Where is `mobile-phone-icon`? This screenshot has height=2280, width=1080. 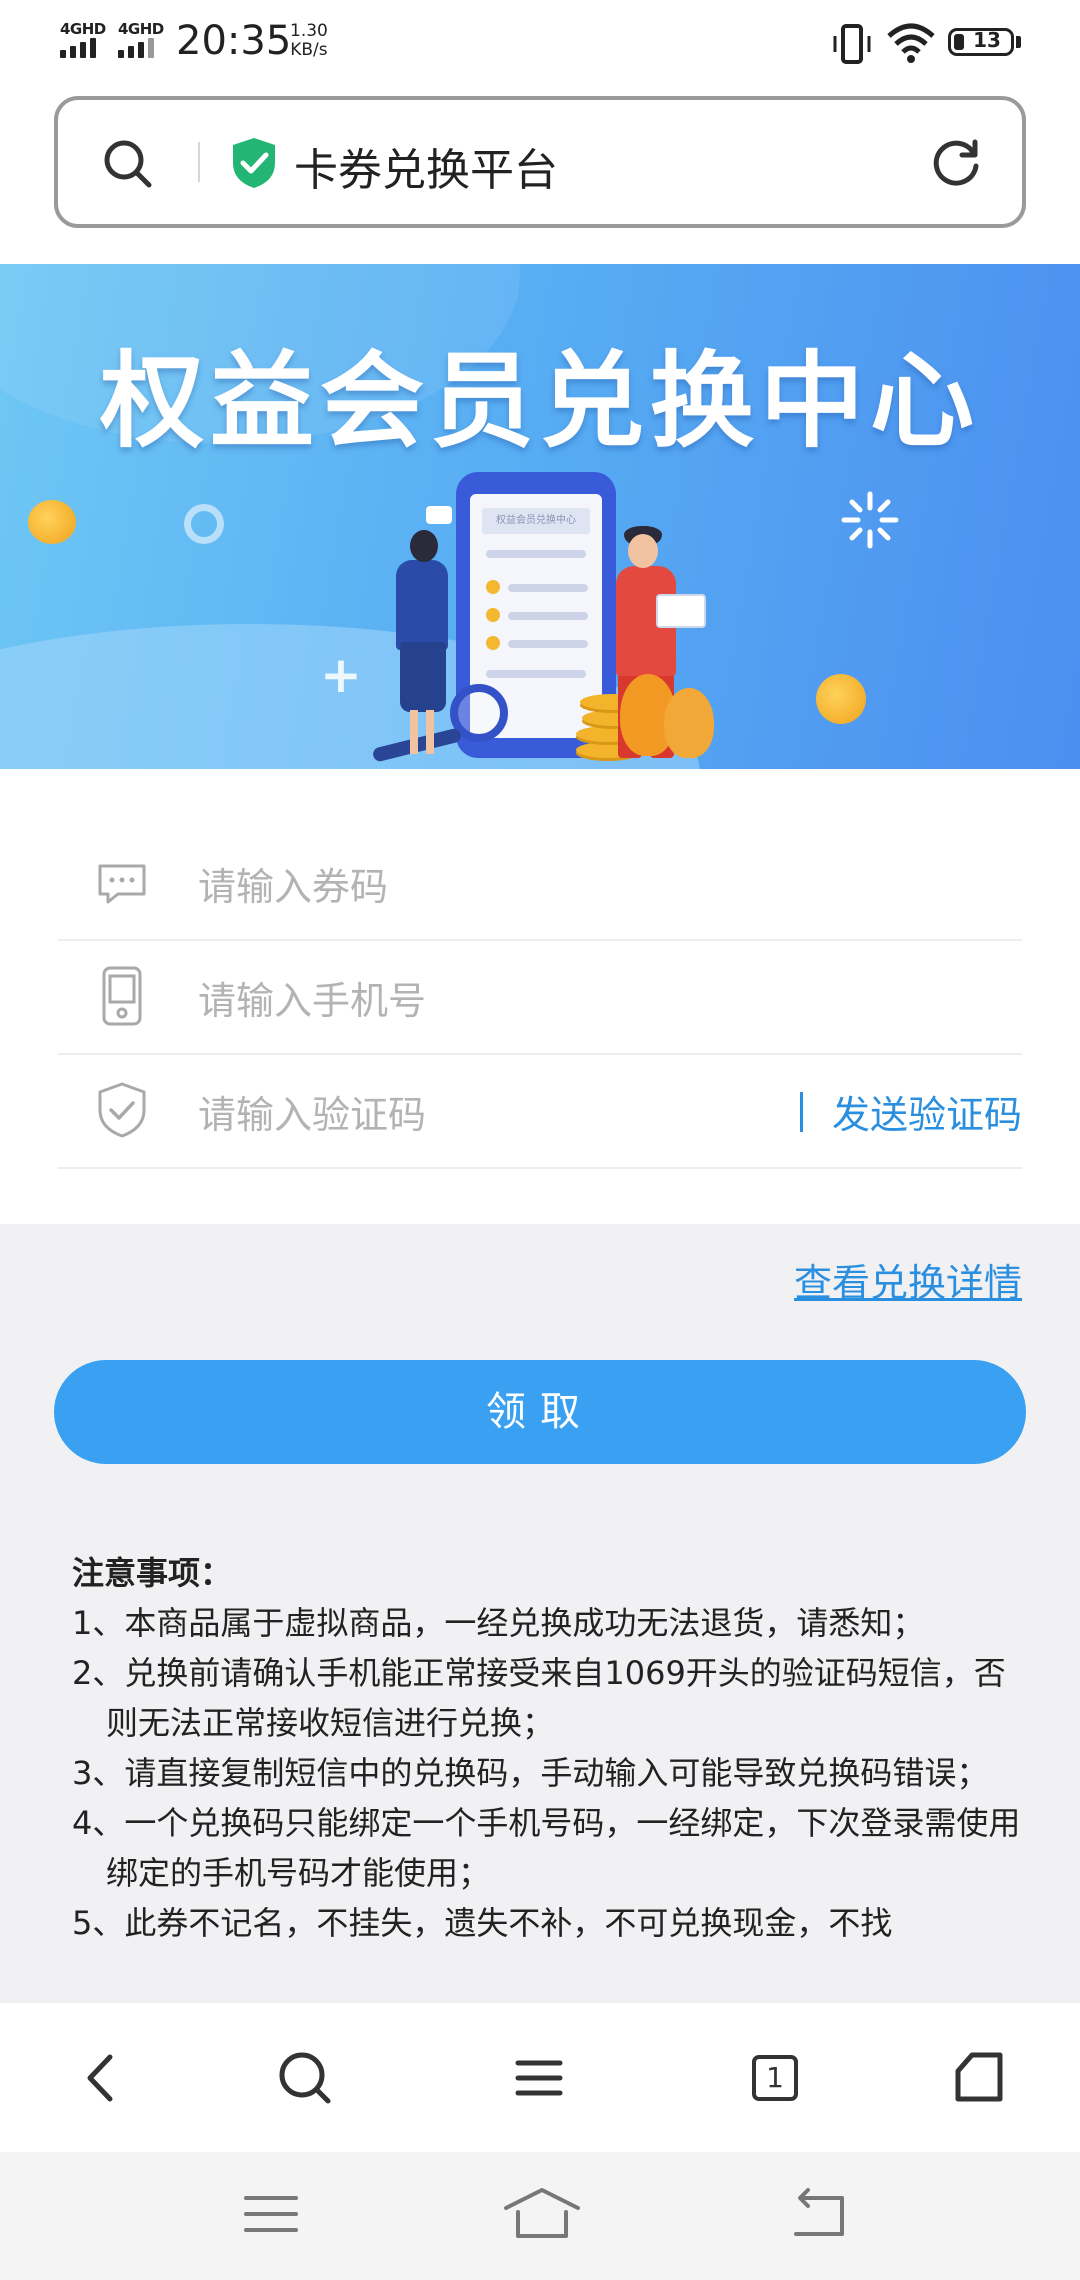 mobile-phone-icon is located at coordinates (122, 996).